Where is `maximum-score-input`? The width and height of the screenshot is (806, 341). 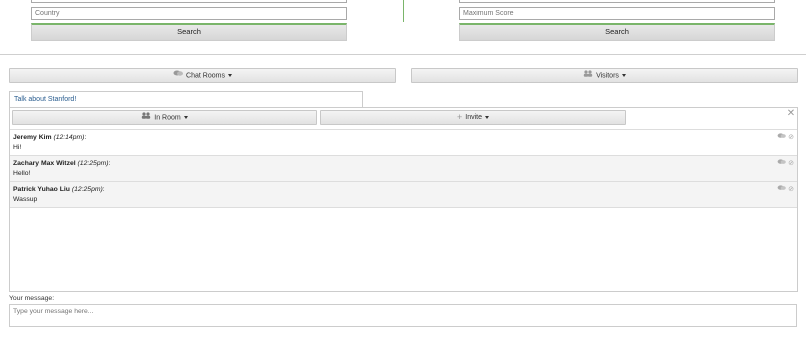
maximum-score-input is located at coordinates (617, 13).